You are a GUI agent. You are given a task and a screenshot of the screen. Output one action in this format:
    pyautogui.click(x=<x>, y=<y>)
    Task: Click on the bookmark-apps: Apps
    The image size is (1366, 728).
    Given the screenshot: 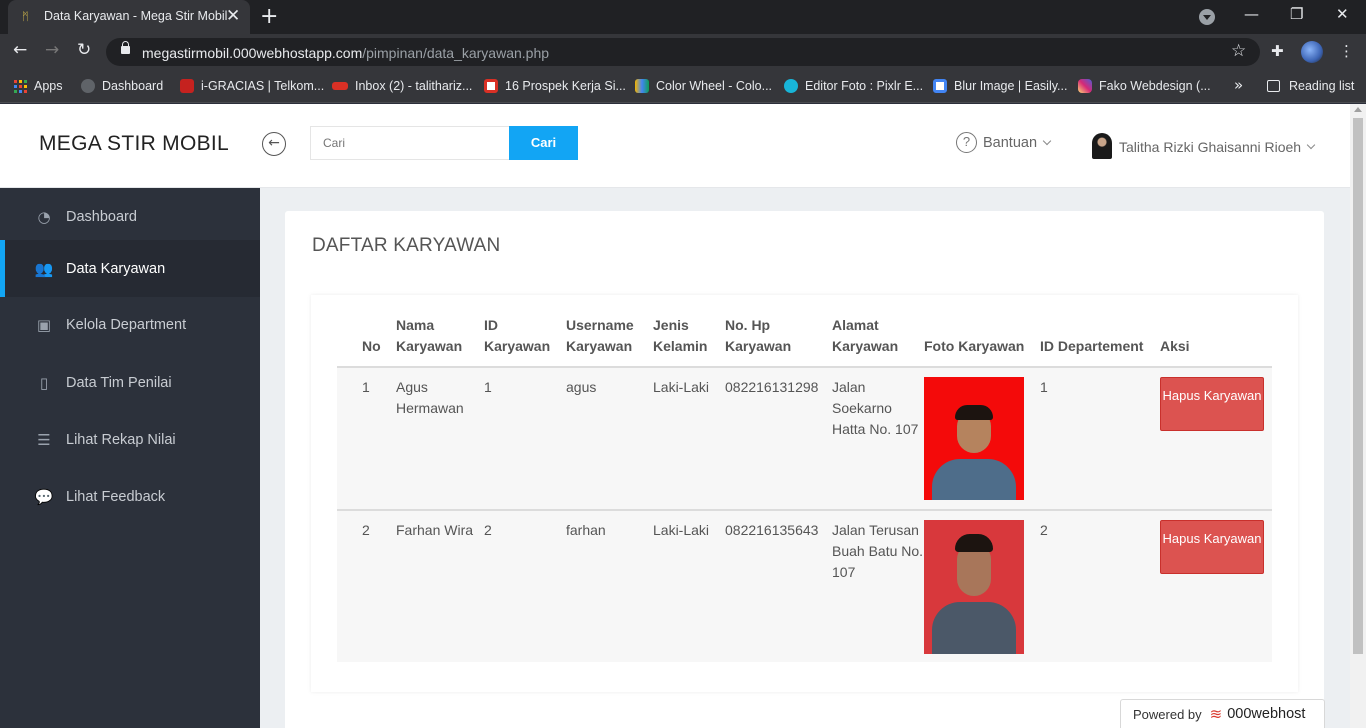 What is the action you would take?
    pyautogui.click(x=38, y=86)
    